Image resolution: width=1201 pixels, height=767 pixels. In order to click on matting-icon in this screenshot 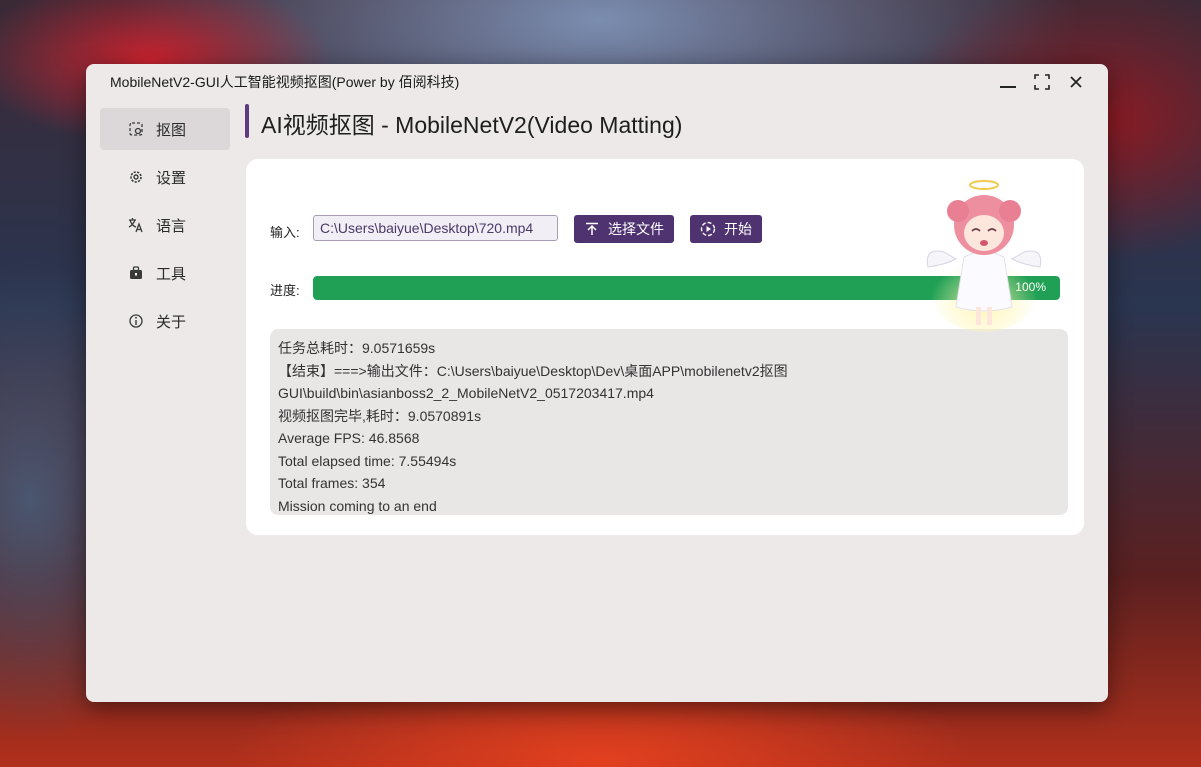, I will do `click(136, 129)`.